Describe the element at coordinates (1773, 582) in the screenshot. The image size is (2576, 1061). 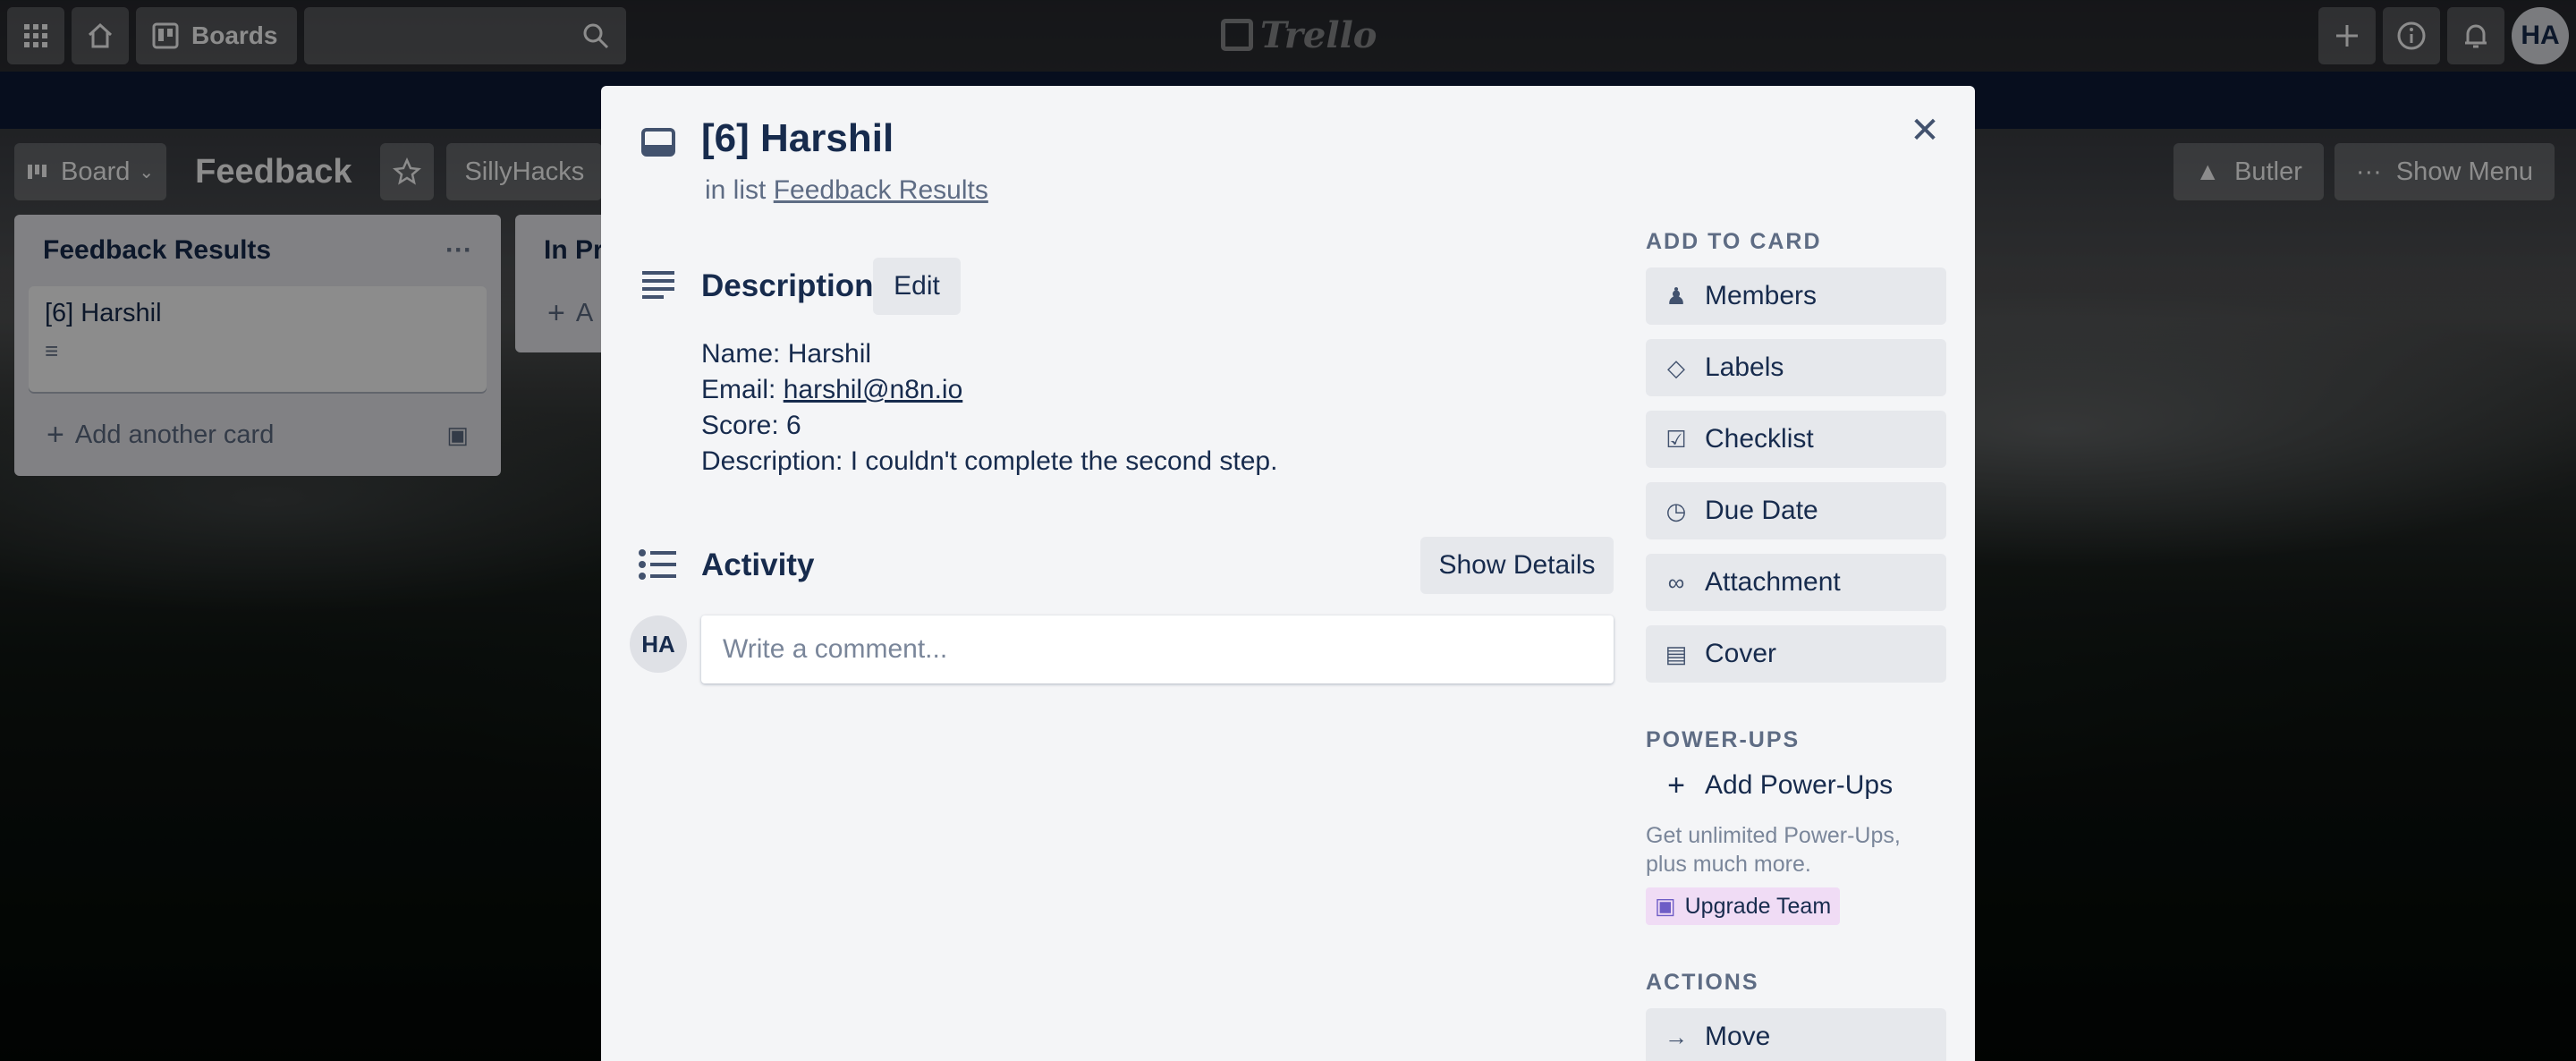
I see `attachment-label: Attachment` at that location.